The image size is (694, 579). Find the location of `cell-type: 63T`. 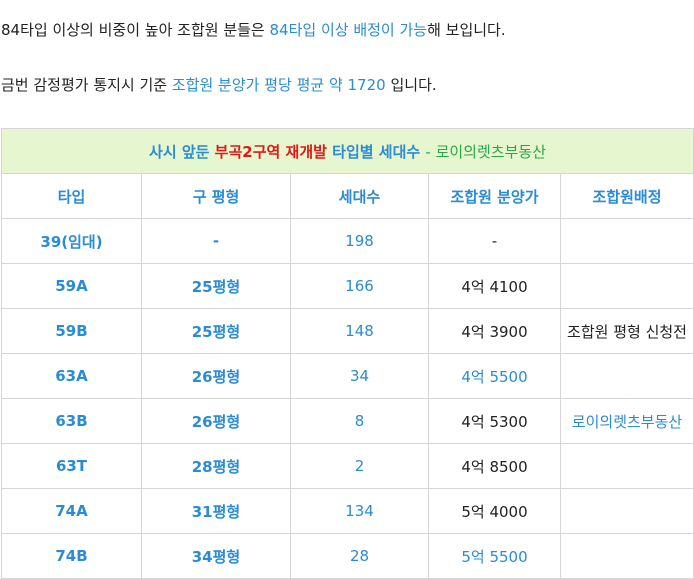

cell-type: 63T is located at coordinates (71, 466).